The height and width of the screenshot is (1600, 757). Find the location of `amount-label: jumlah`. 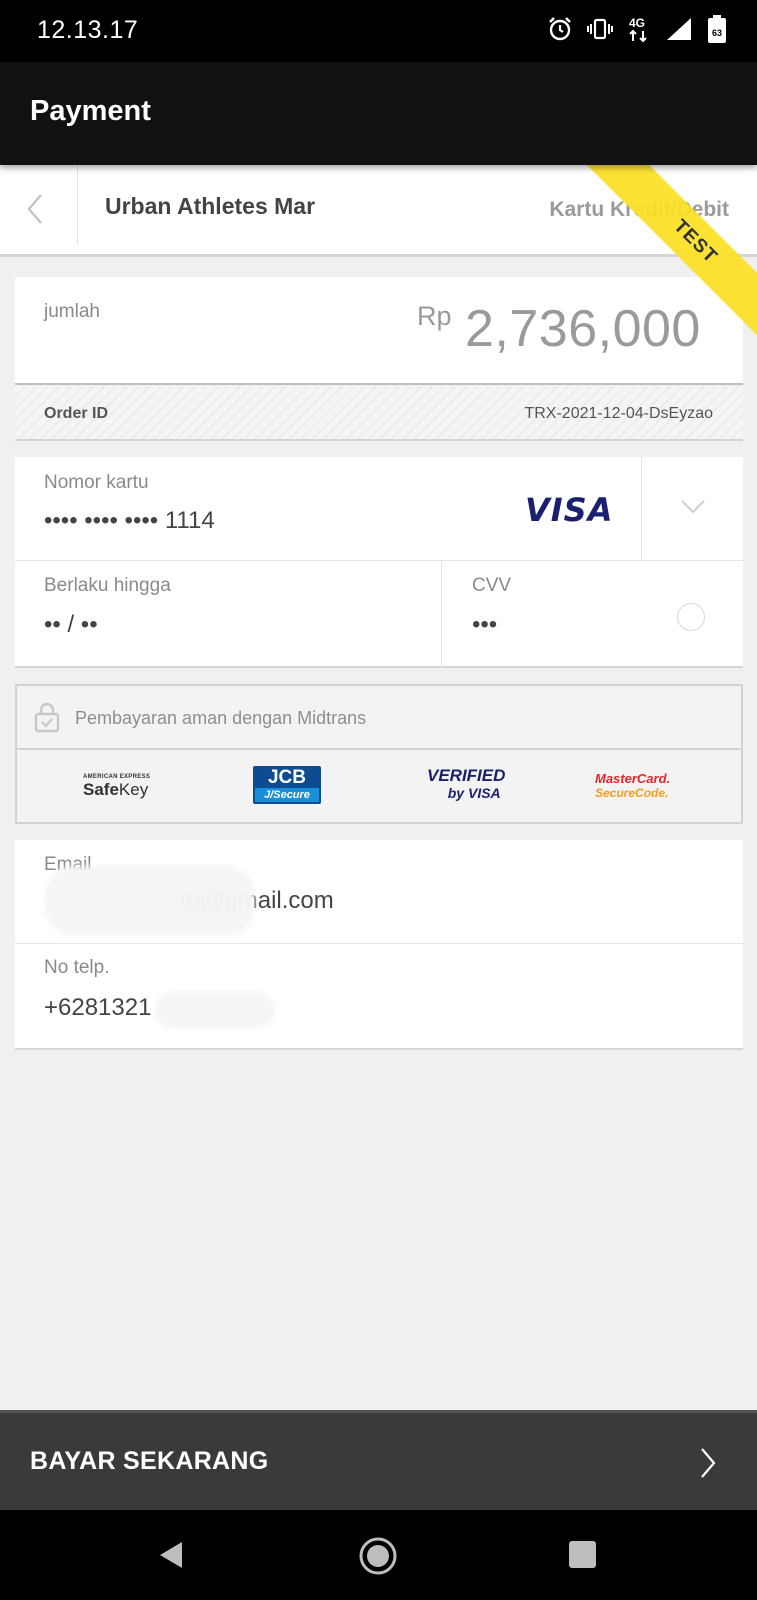

amount-label: jumlah is located at coordinates (72, 311).